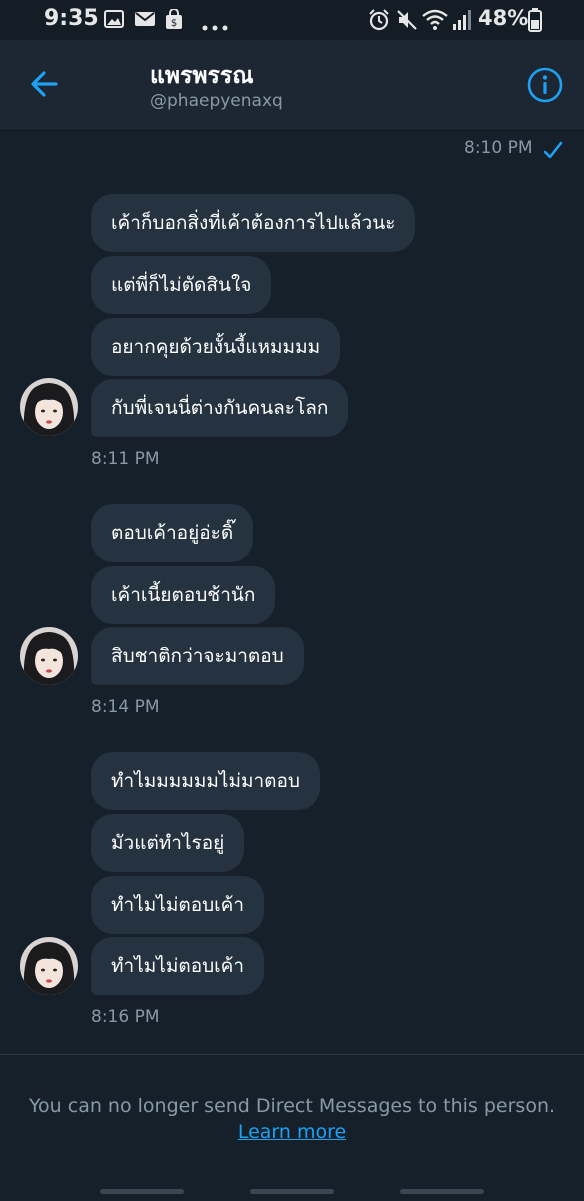  I want to click on contact-handle: @phaepyenaxq, so click(216, 101).